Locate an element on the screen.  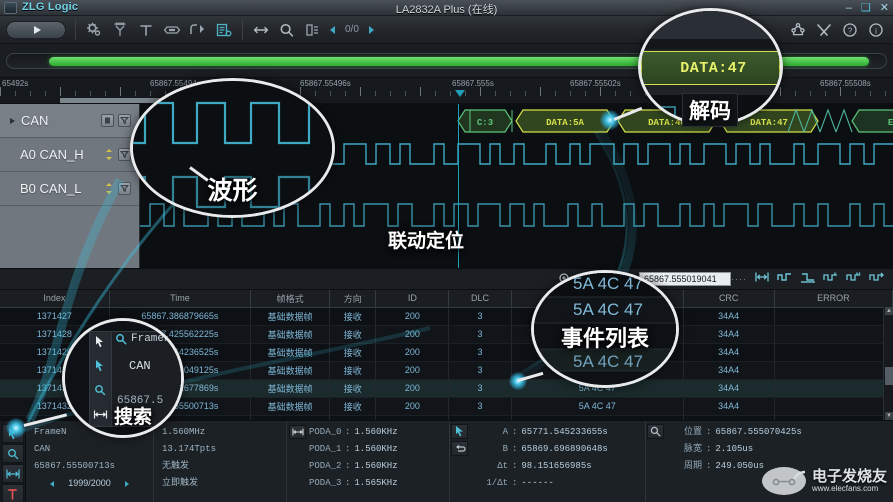
table-cell-err is located at coordinates (833, 334).